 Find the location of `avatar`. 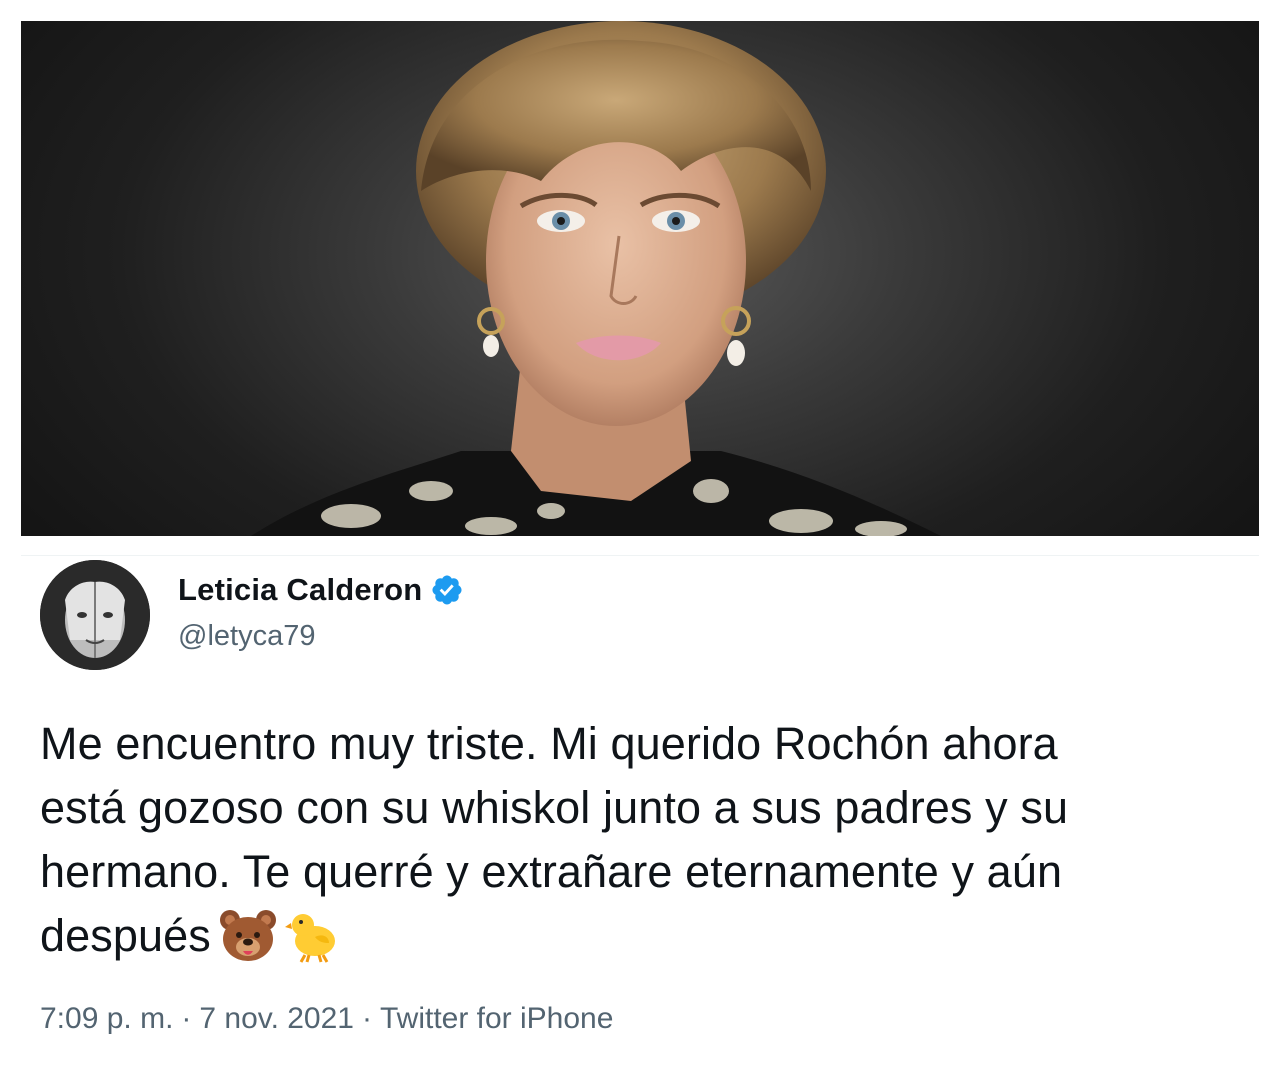

avatar is located at coordinates (95, 615).